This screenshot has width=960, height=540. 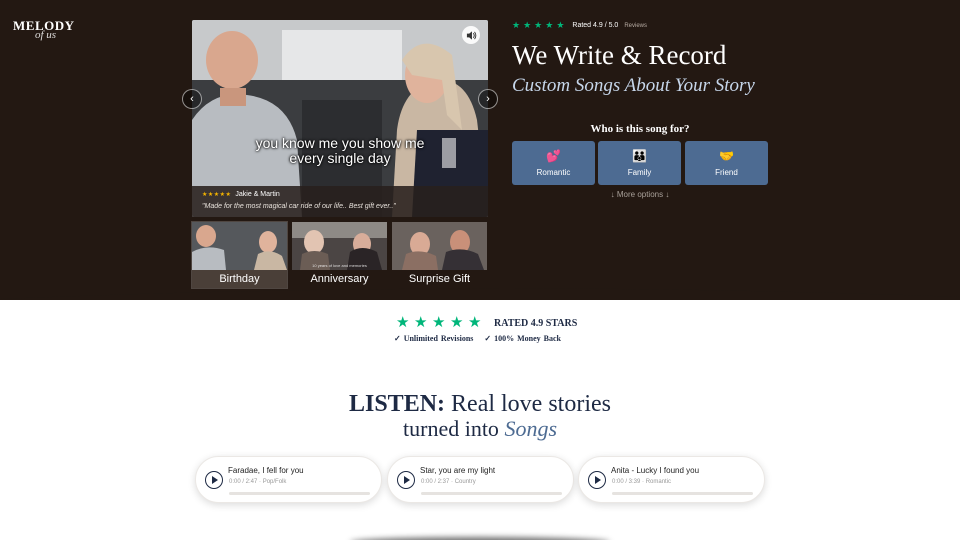 I want to click on listen-subheading: turned into Songs, so click(x=480, y=429).